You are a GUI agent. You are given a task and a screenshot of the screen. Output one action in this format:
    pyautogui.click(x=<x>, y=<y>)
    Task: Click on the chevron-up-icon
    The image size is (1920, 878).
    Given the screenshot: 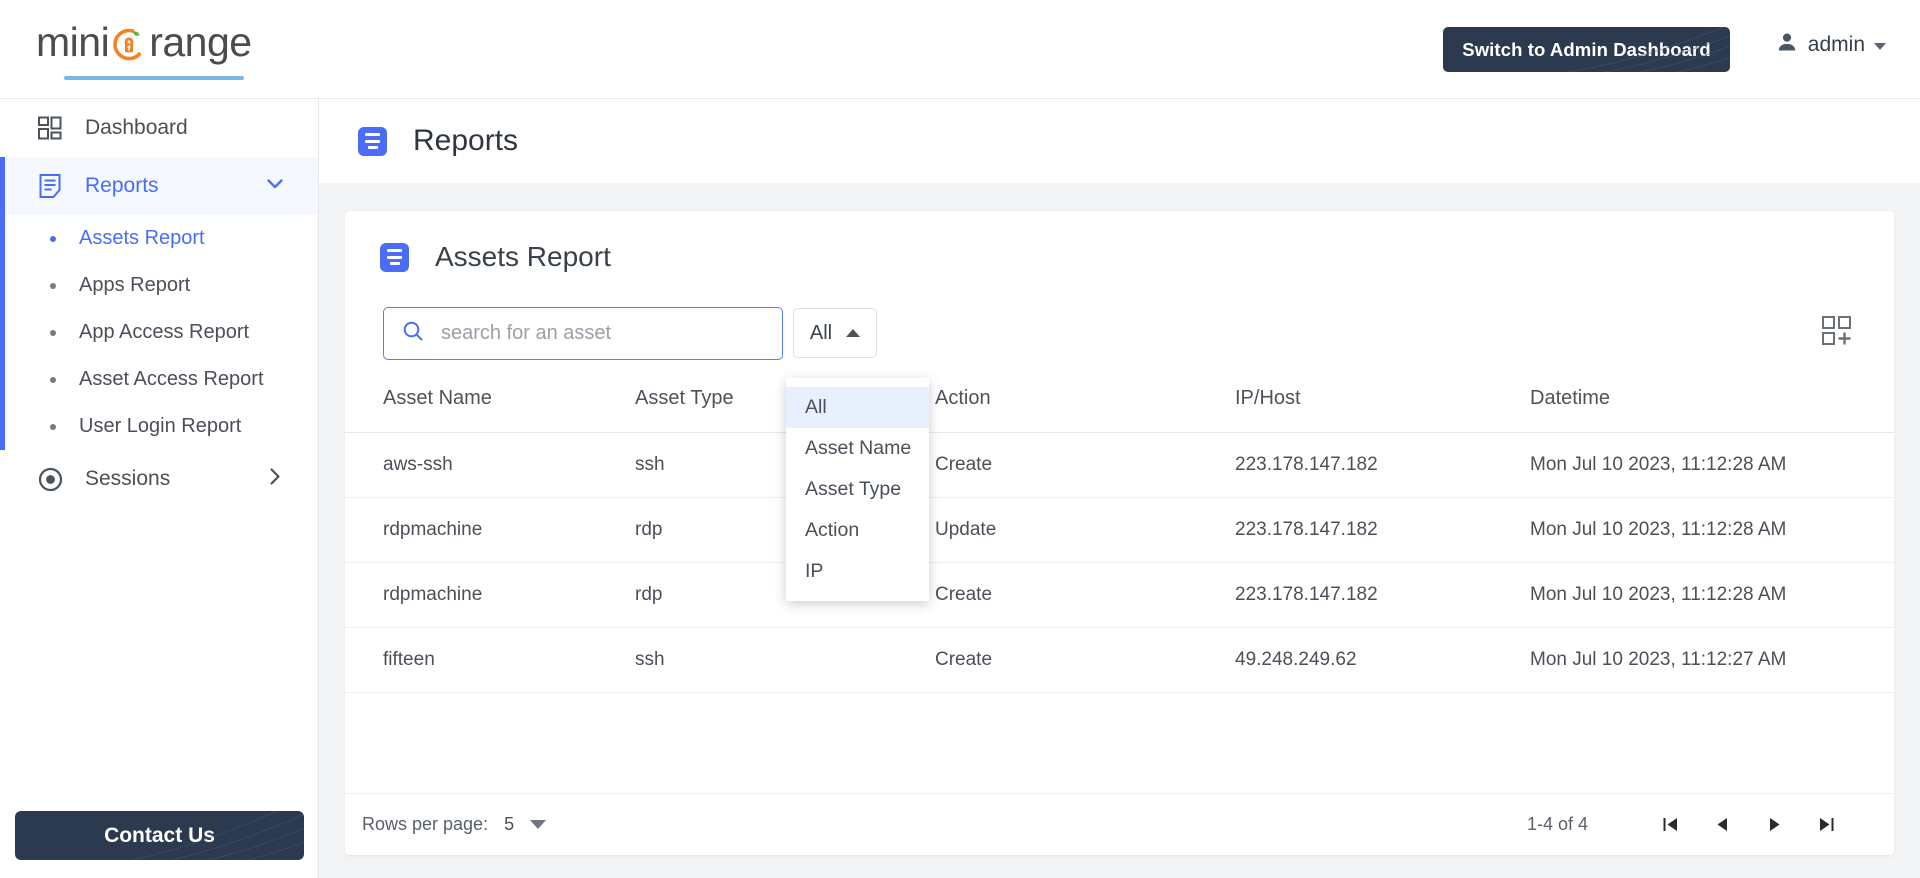 What is the action you would take?
    pyautogui.click(x=853, y=333)
    